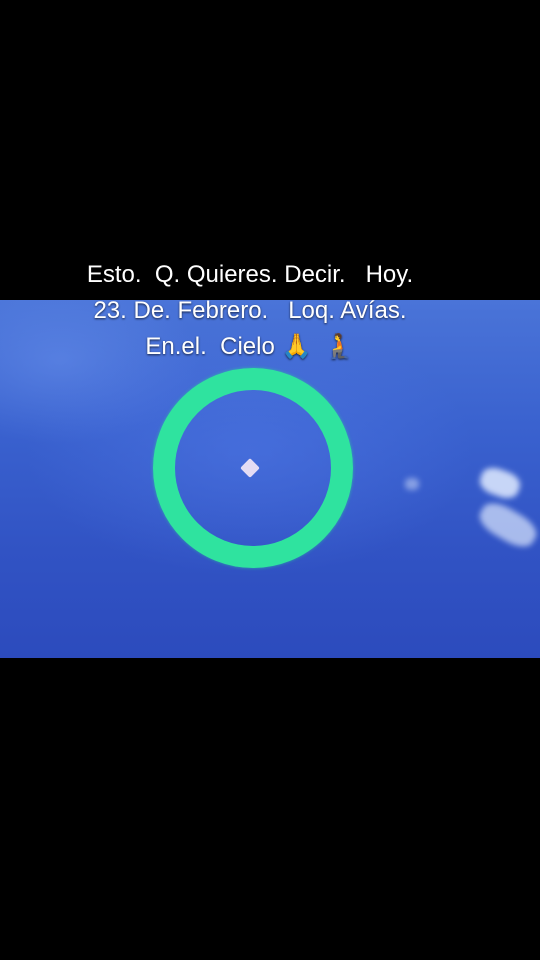 This screenshot has height=960, width=540. What do you see at coordinates (250, 274) in the screenshot?
I see `caption-line-1: Esto. Q. Quieres. Decir. Hoy.` at bounding box center [250, 274].